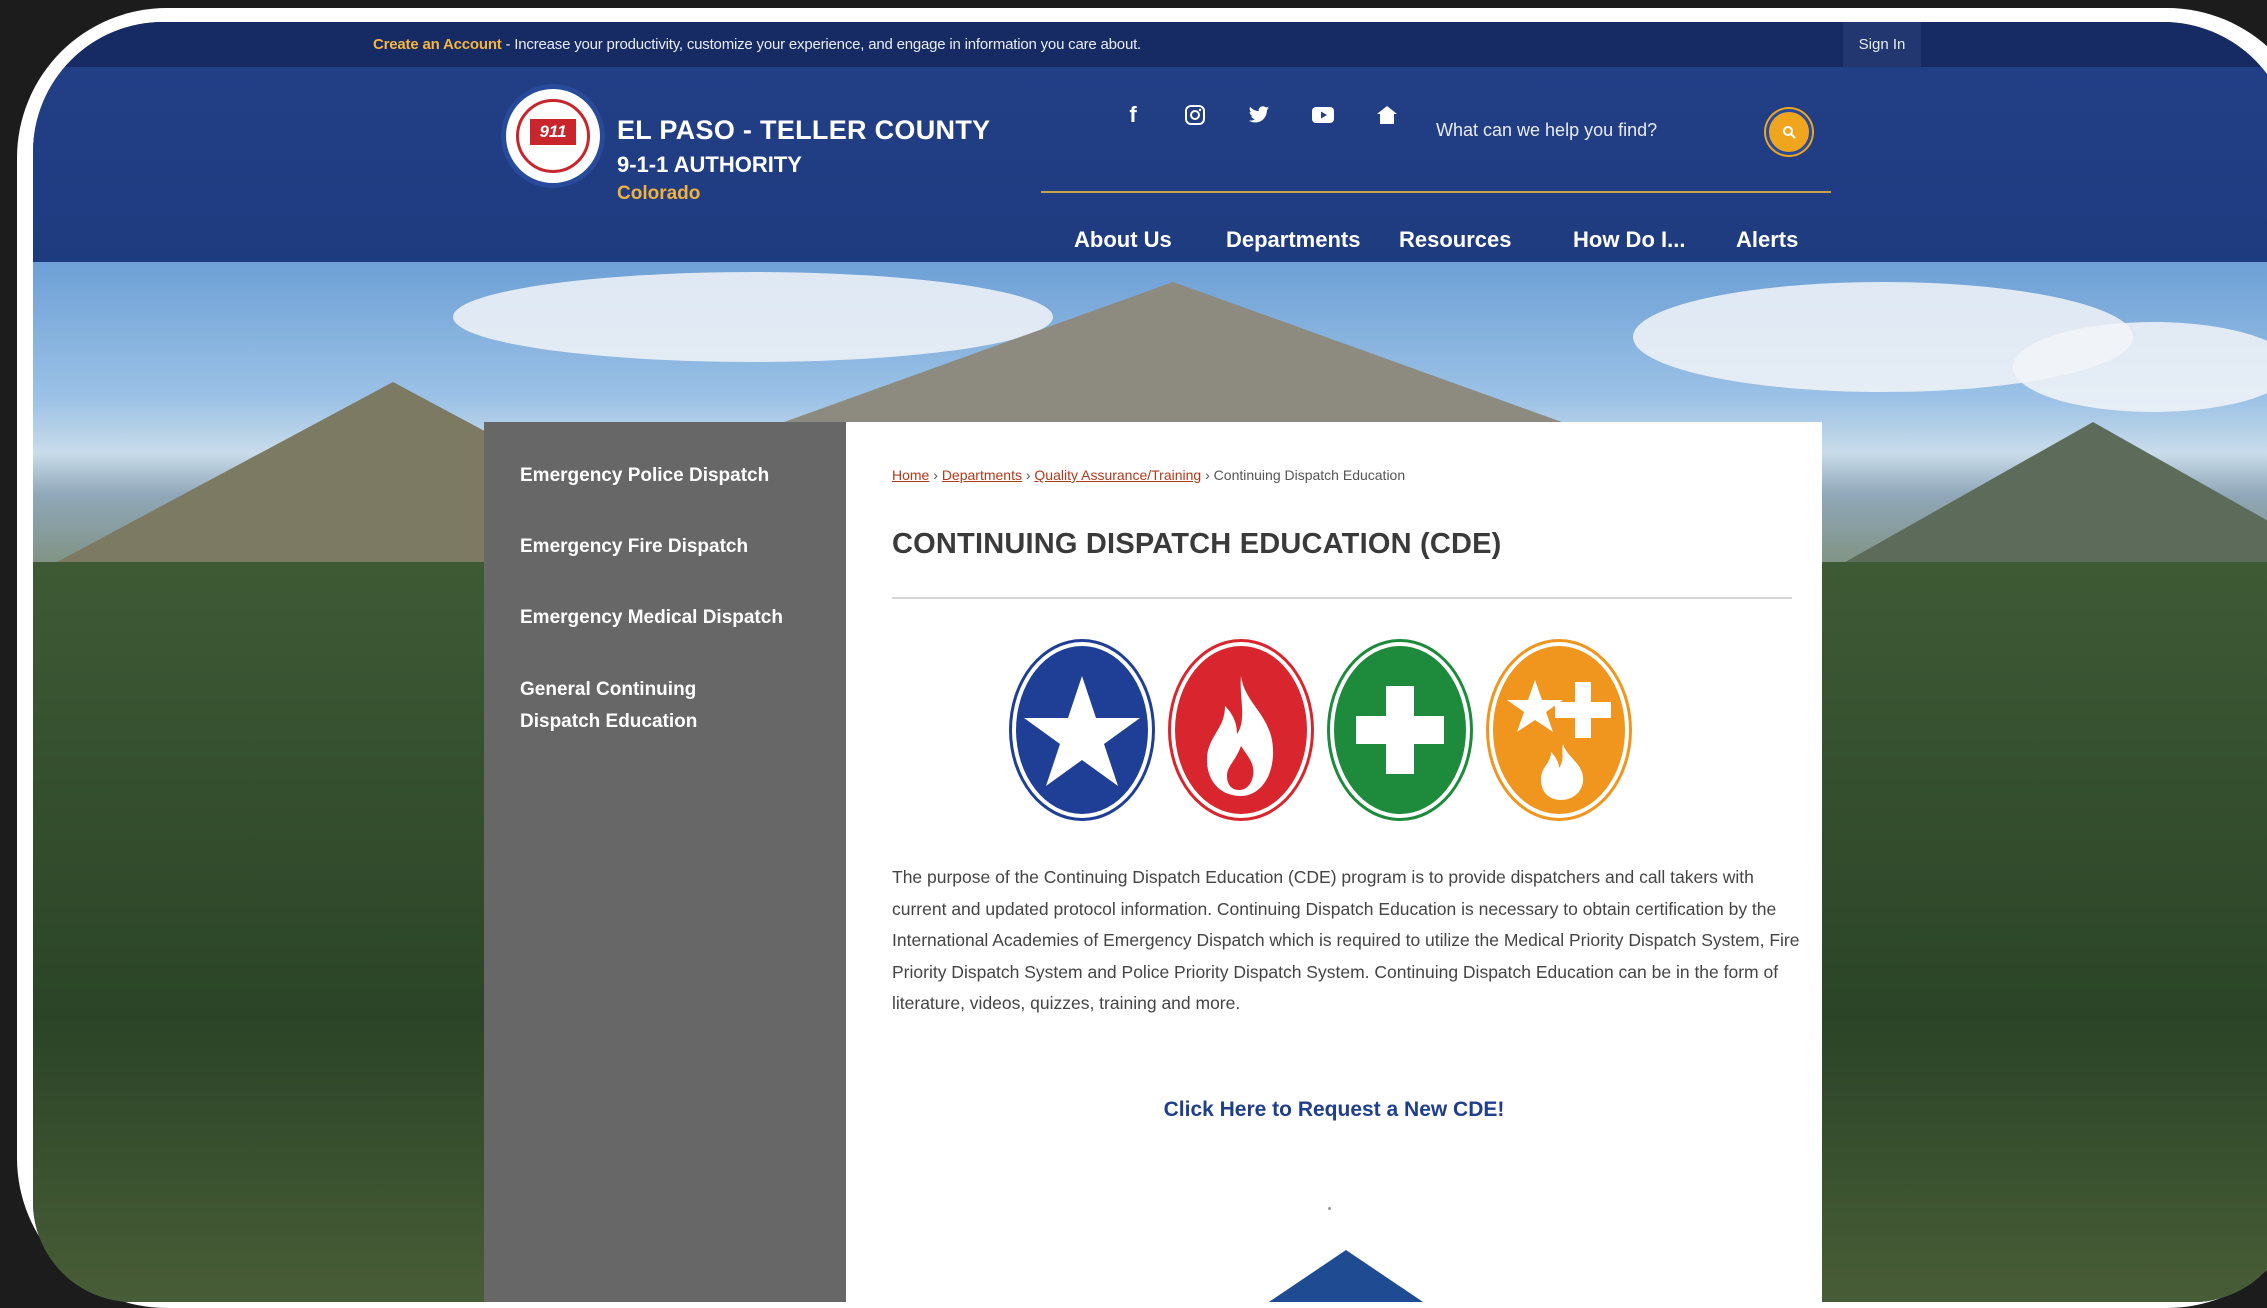 This screenshot has height=1308, width=2267. I want to click on twitter-icon, so click(1259, 115).